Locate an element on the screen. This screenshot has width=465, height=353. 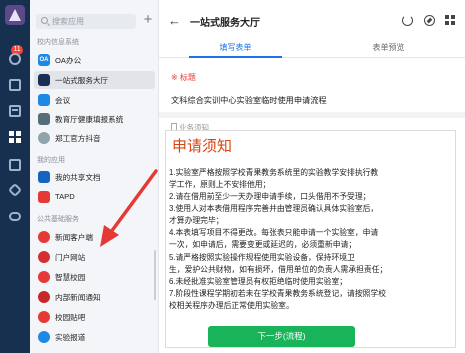
sidebar-item-health-report: 教育厅健康填报系统 is located at coordinates (94, 119).